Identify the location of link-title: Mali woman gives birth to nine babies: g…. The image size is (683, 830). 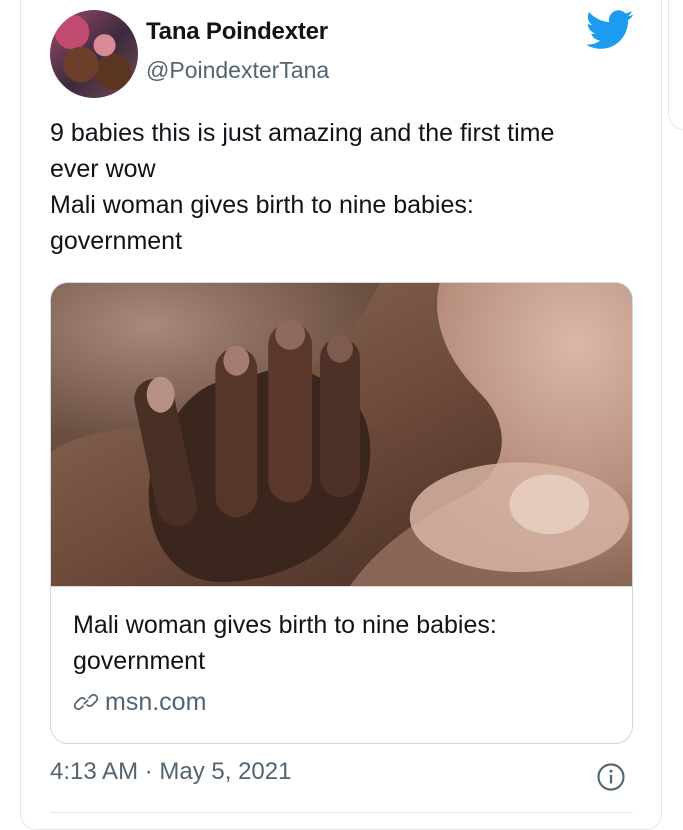
(338, 643).